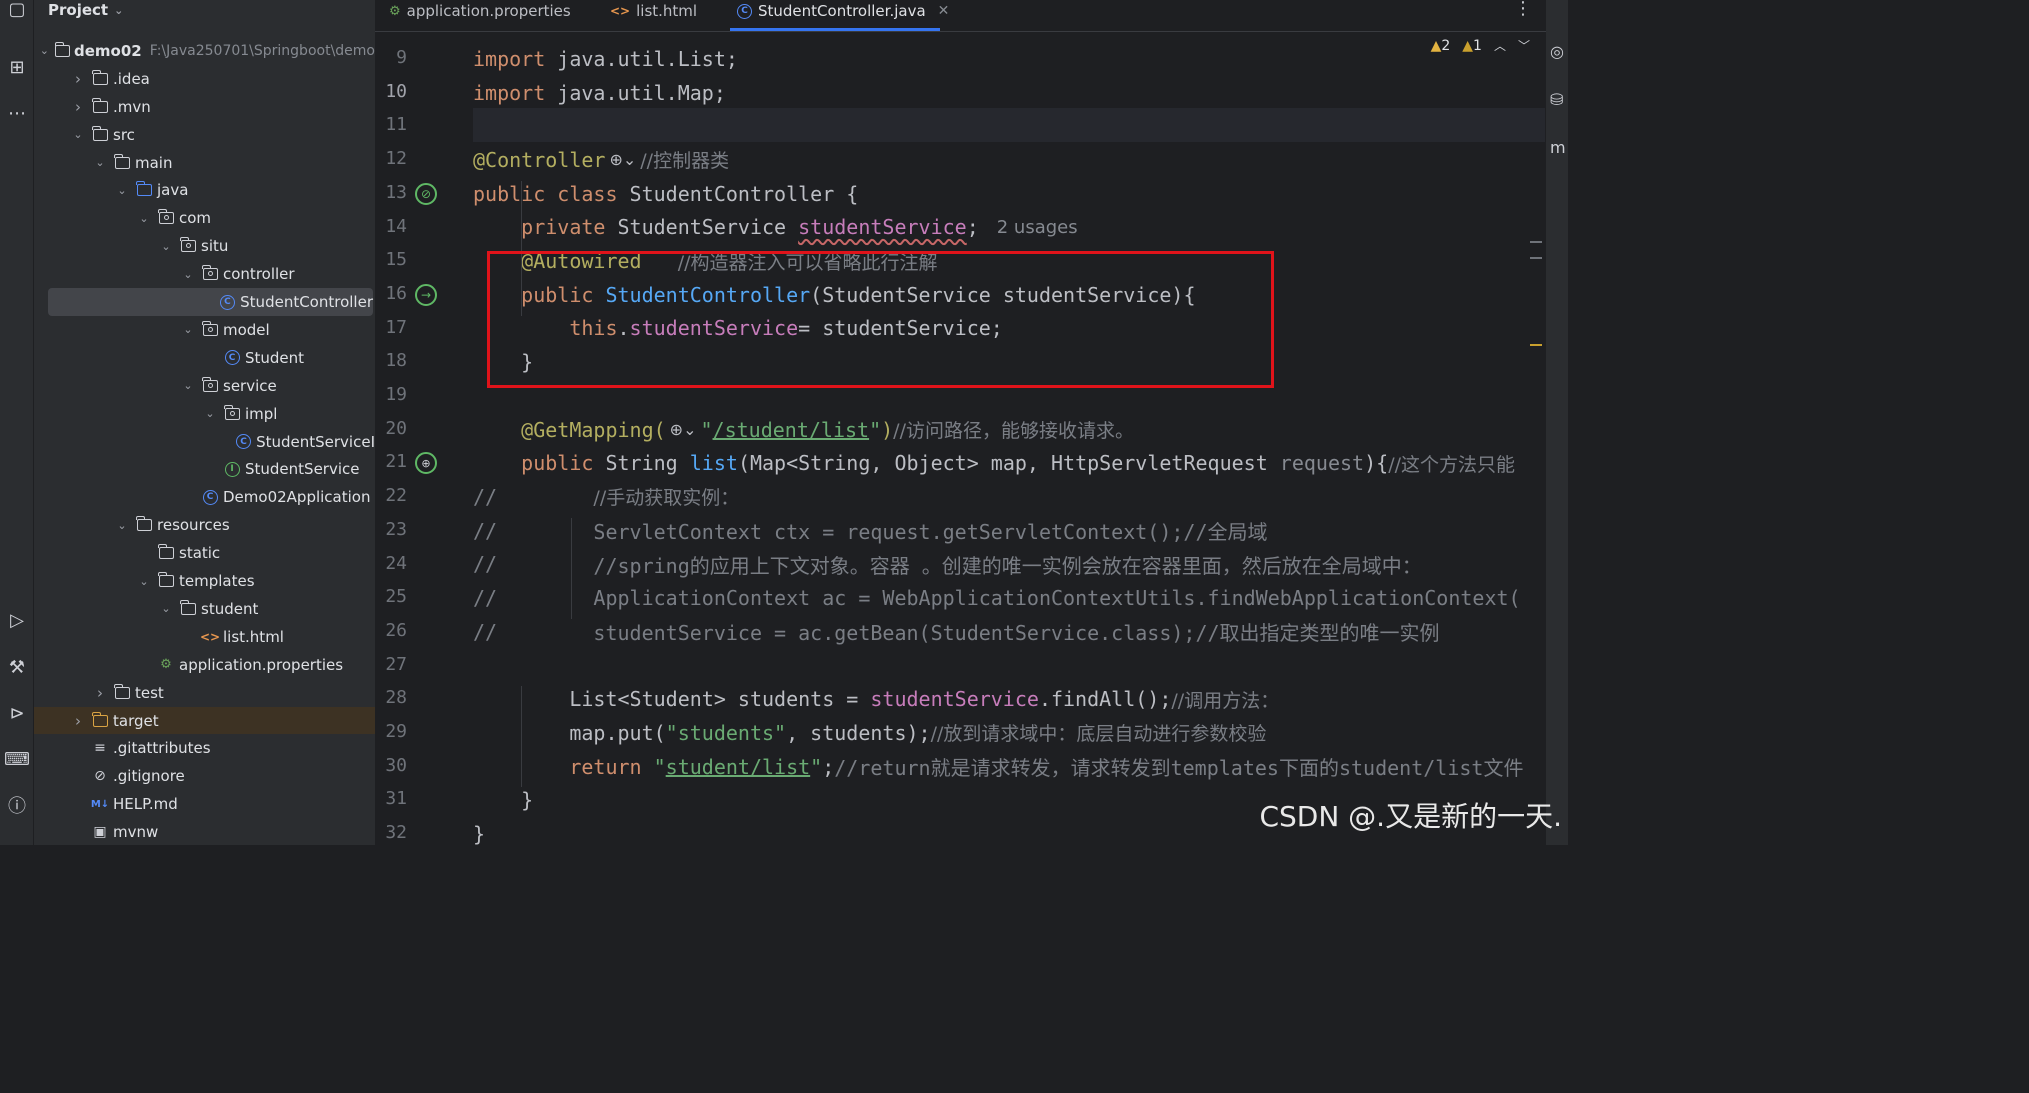 This screenshot has width=2029, height=1093. Describe the element at coordinates (145, 804) in the screenshot. I see `tree-item-label: HELP.md` at that location.